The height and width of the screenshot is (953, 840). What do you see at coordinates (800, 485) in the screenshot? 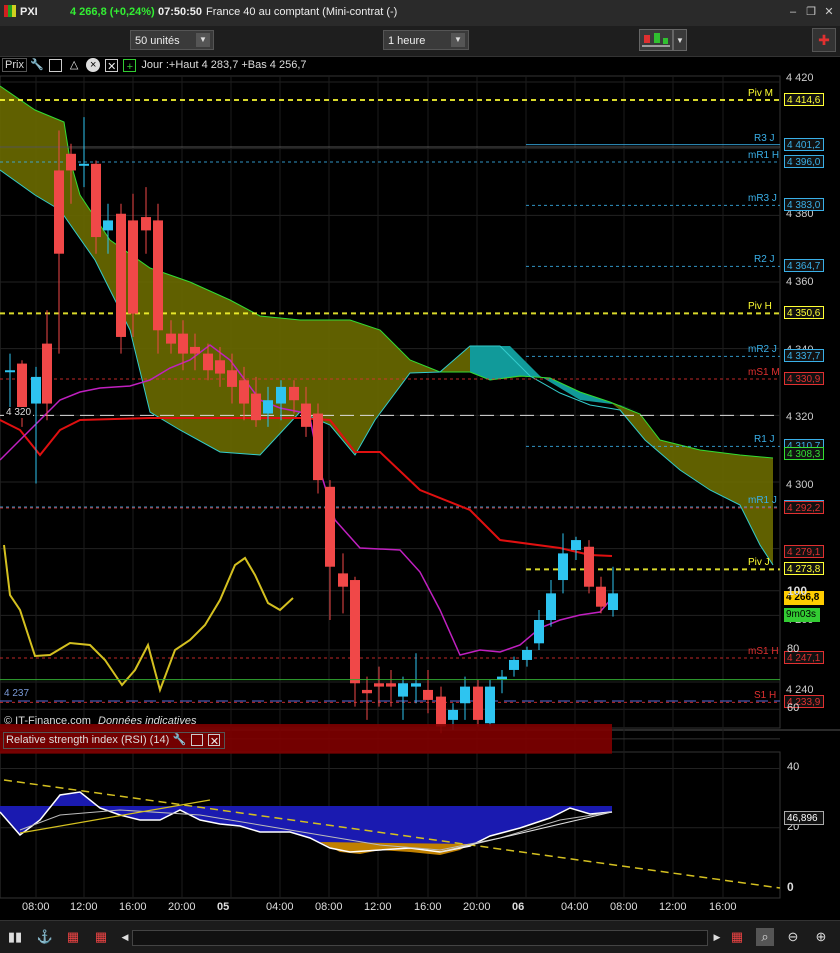
I see `price-axis-tick: 4 300` at bounding box center [800, 485].